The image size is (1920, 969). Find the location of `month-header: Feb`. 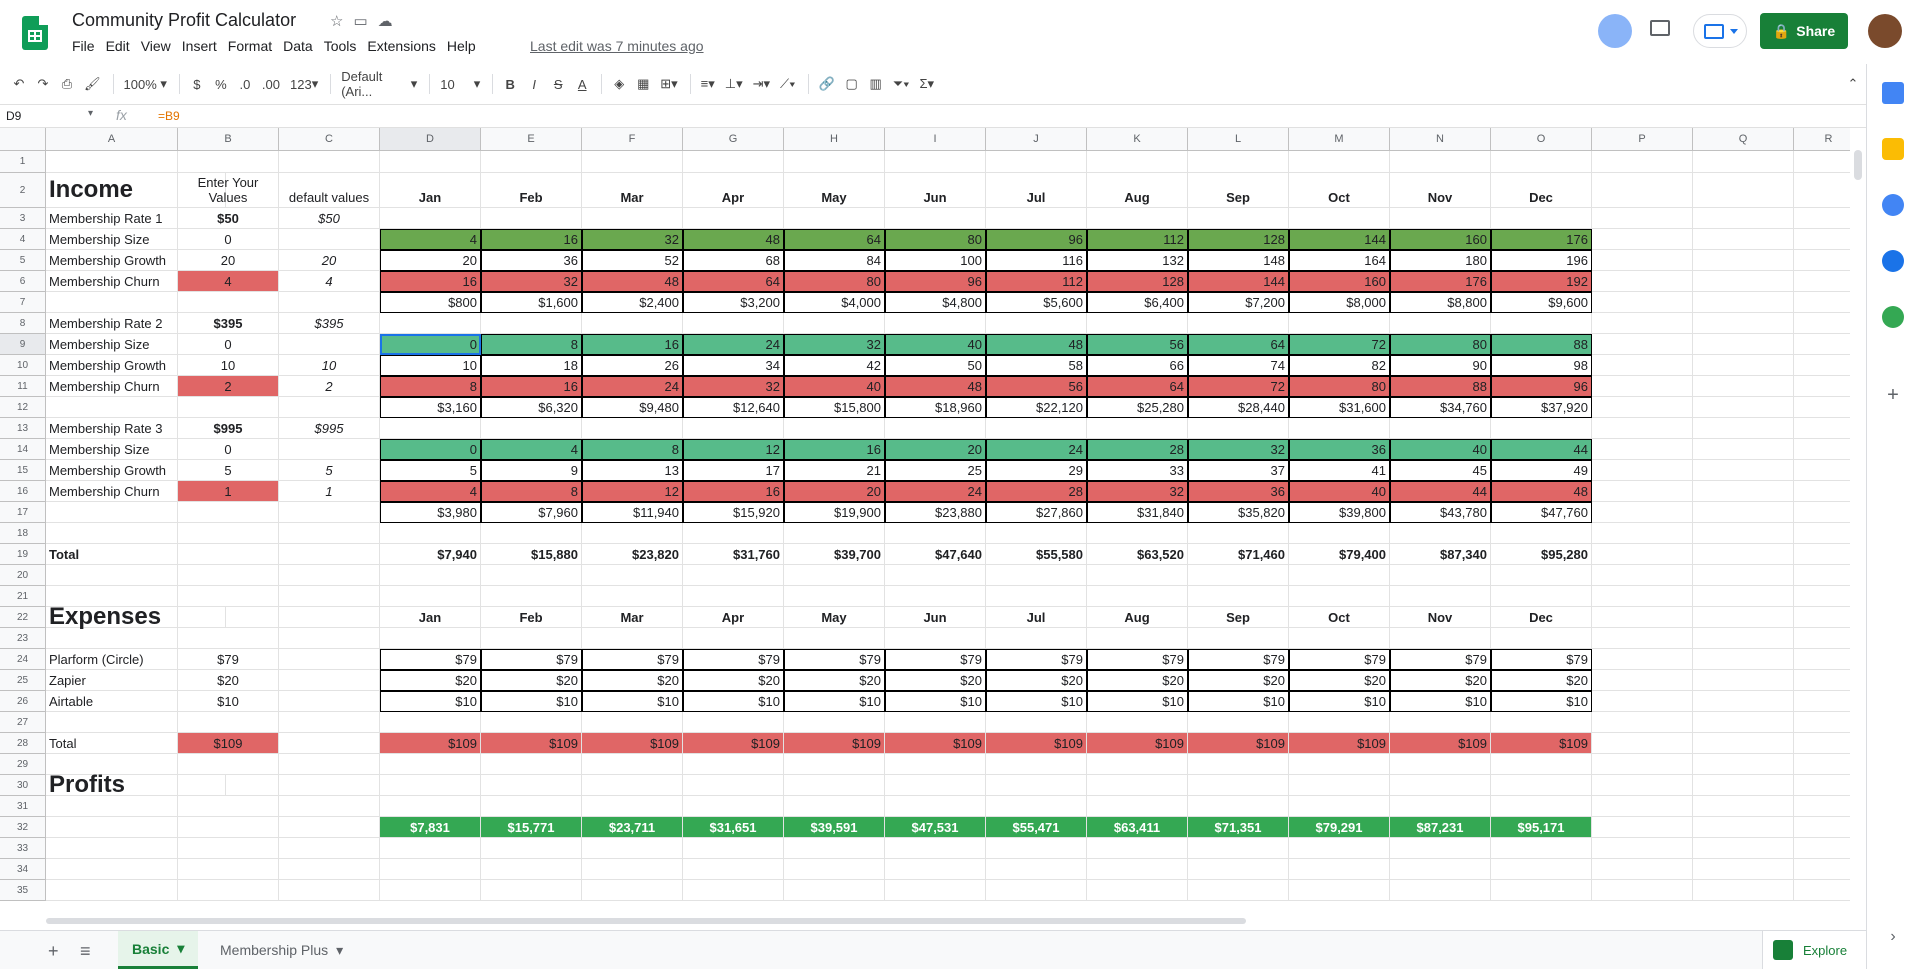

month-header: Feb is located at coordinates (531, 617).